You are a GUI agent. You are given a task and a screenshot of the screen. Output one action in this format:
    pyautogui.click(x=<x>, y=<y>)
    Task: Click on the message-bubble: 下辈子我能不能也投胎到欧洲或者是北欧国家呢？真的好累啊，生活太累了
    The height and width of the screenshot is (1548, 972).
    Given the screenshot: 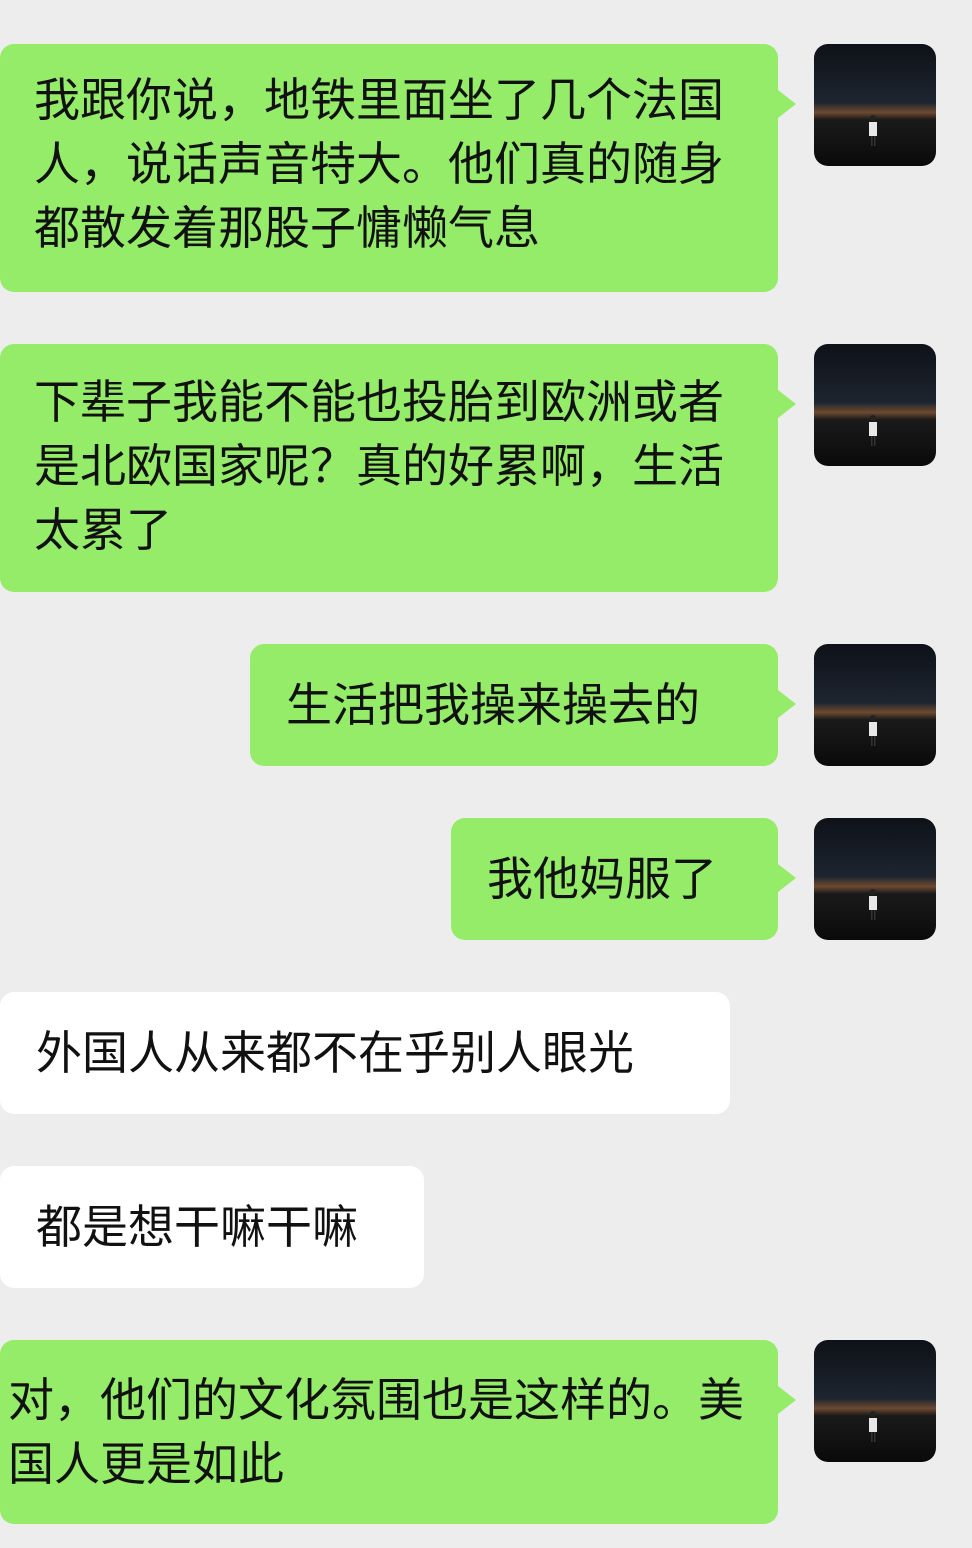 What is the action you would take?
    pyautogui.click(x=389, y=468)
    